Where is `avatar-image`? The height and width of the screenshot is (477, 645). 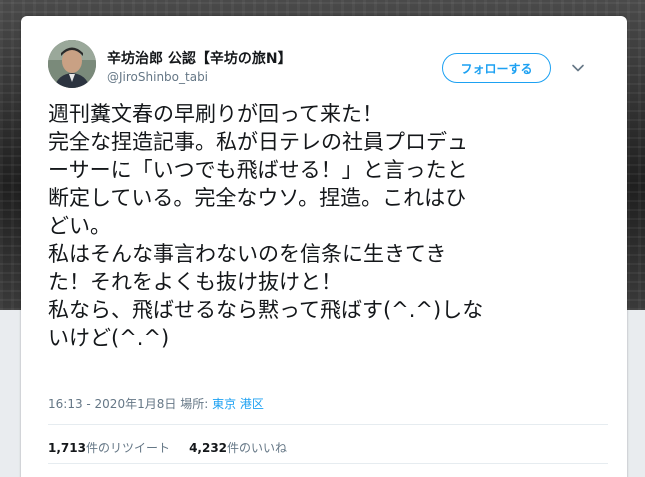
avatar-image is located at coordinates (72, 64).